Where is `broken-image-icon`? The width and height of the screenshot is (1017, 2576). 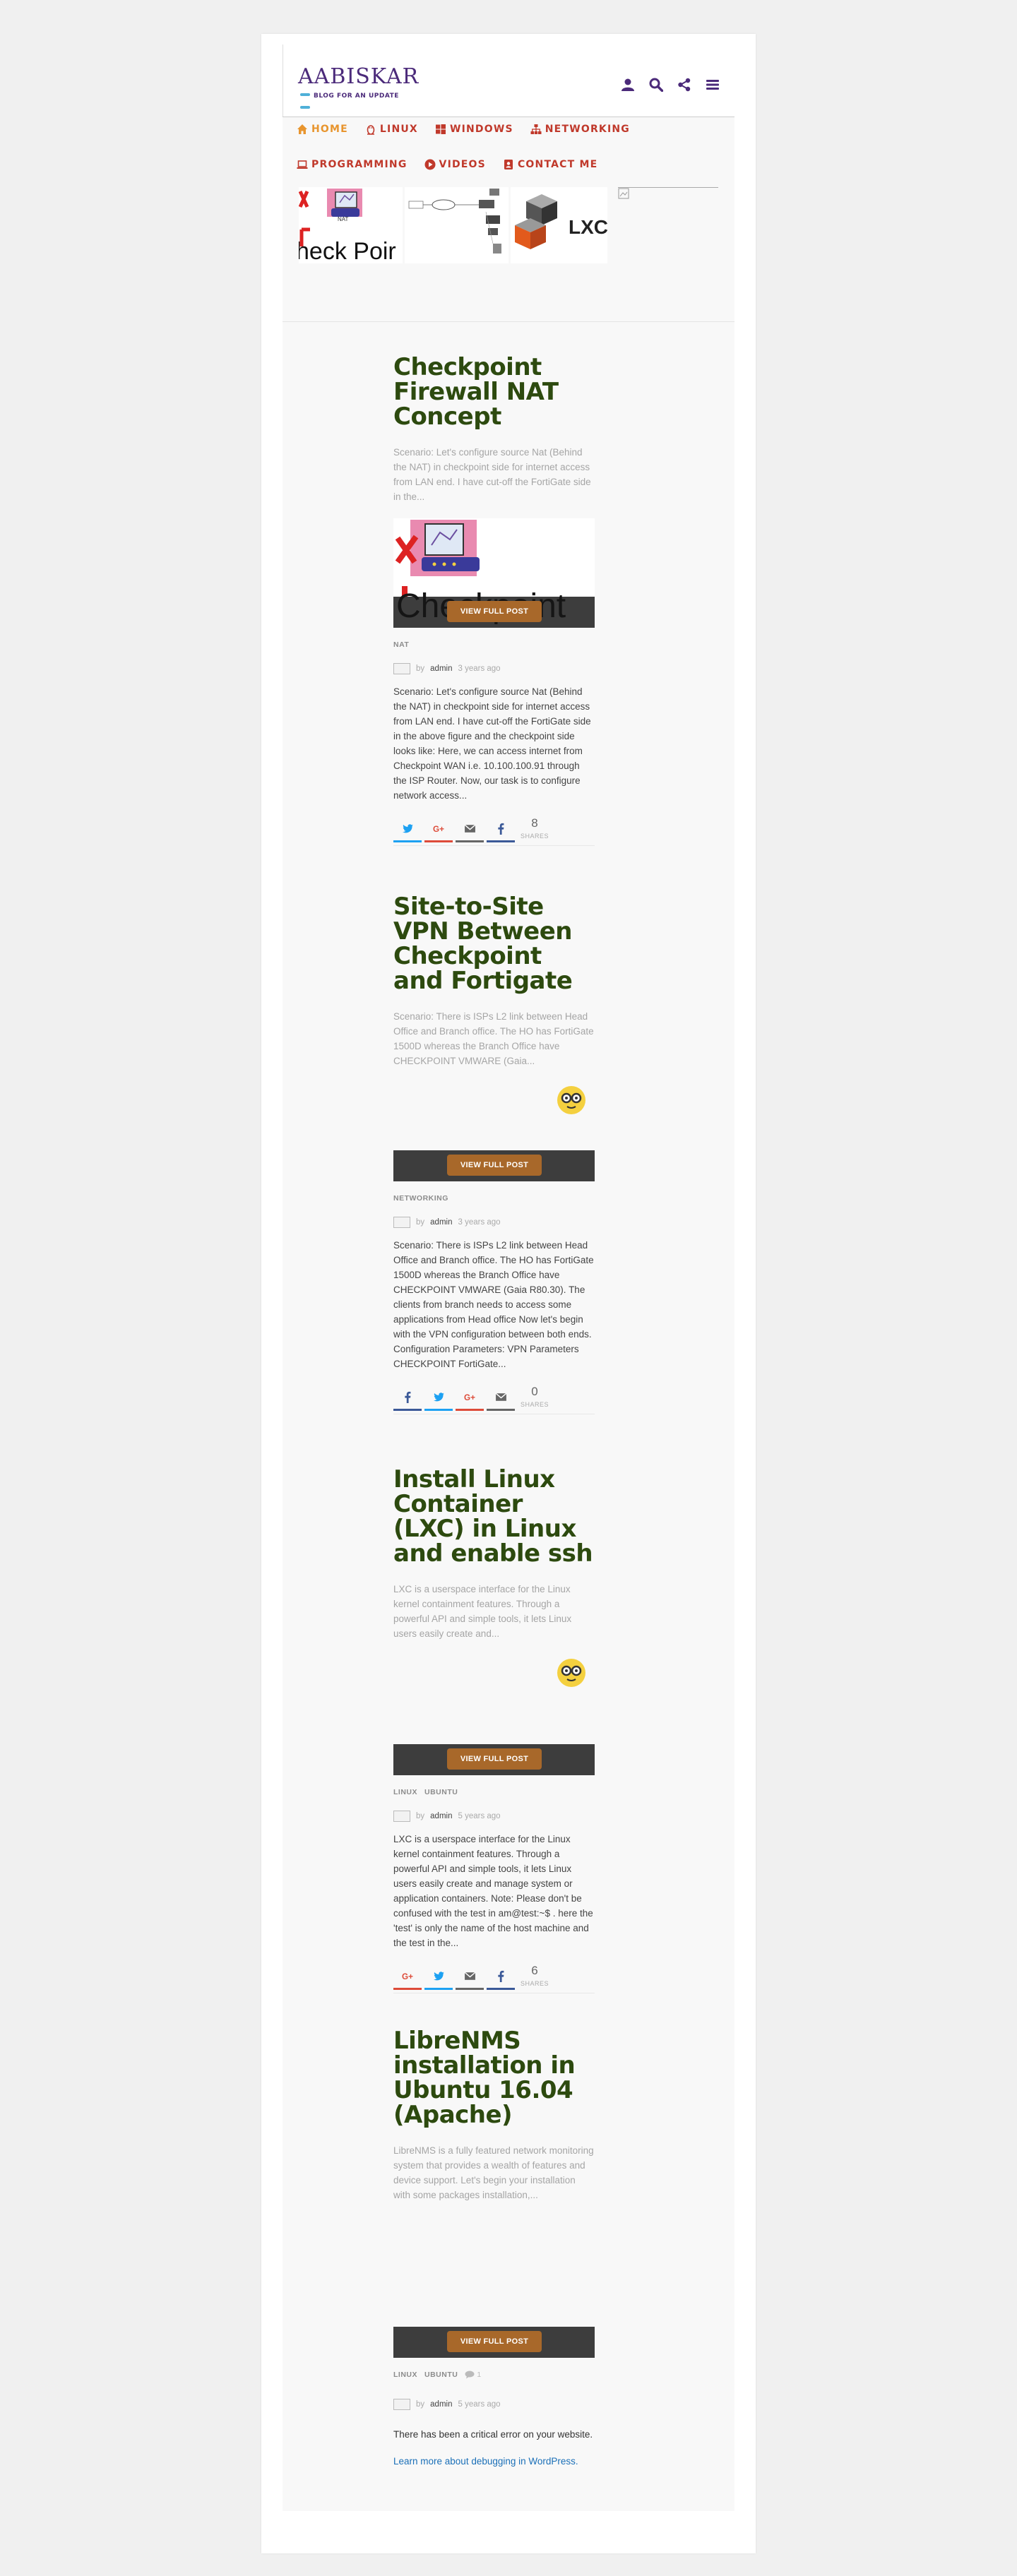
broken-image-icon is located at coordinates (623, 193).